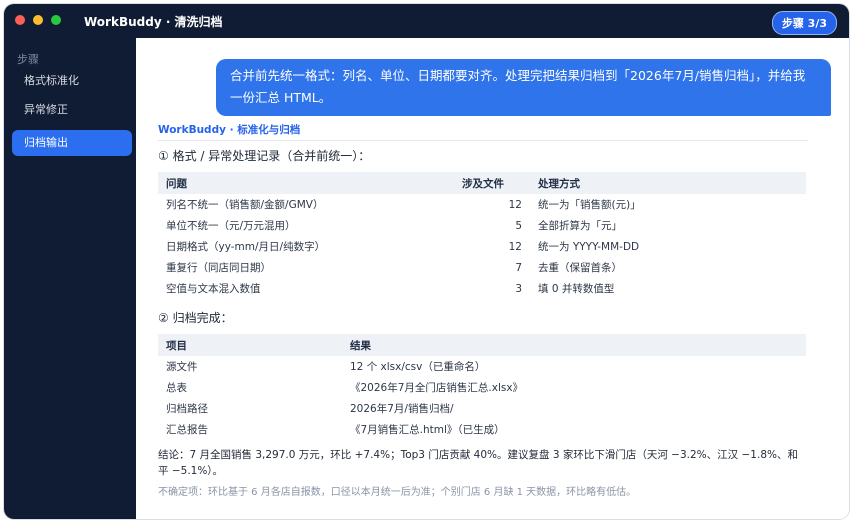 This screenshot has width=855, height=525. Describe the element at coordinates (38, 20) in the screenshot. I see `minimize-window-button` at that location.